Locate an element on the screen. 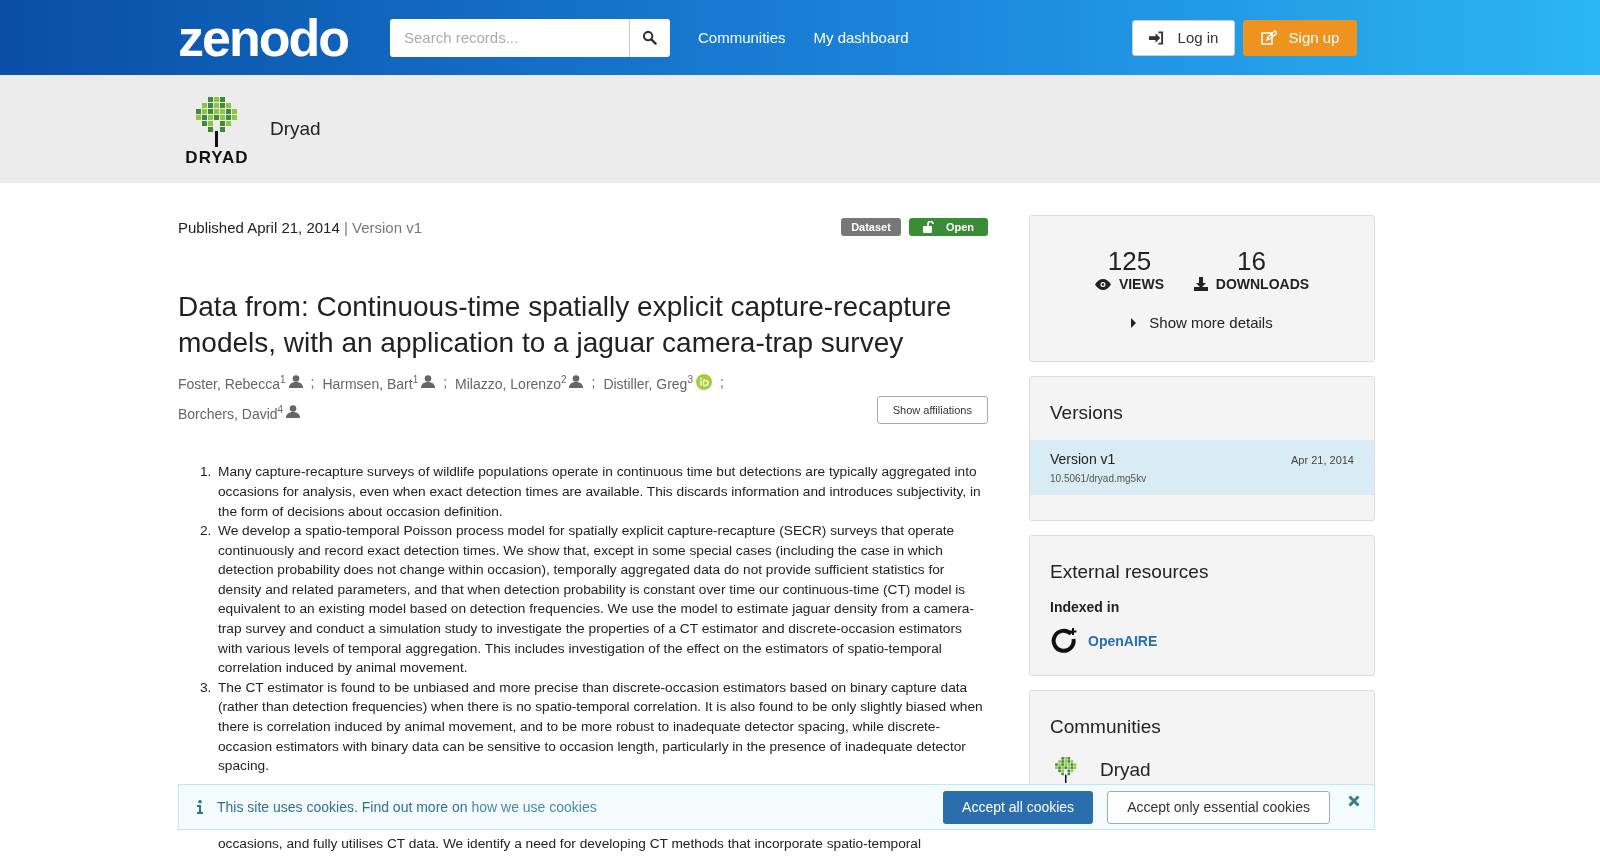 Image resolution: width=1600 pixels, height=861 pixels. access-badge: Open is located at coordinates (948, 226).